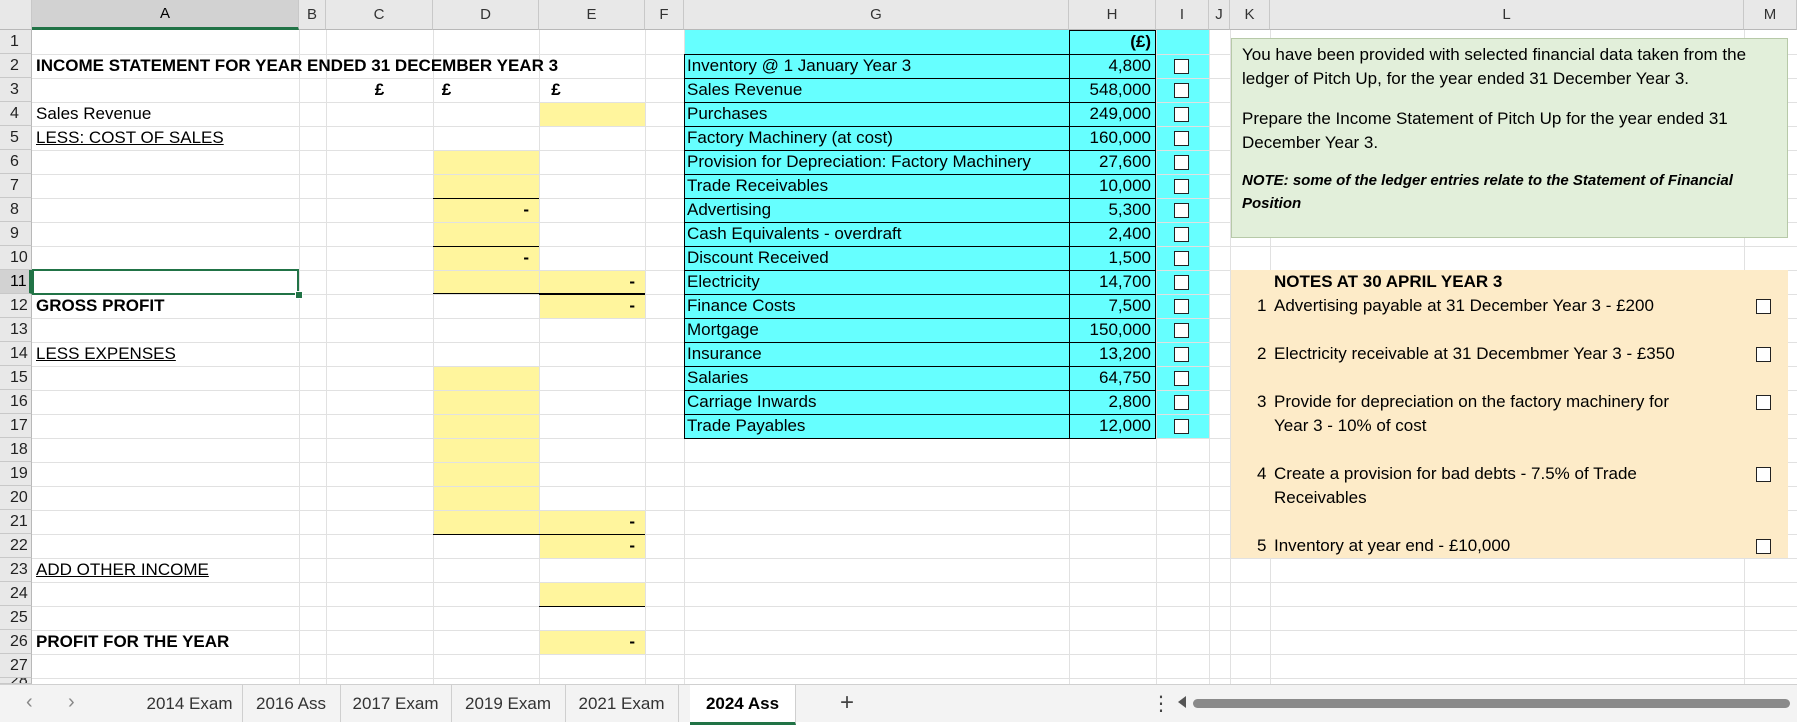  What do you see at coordinates (1219, 15) in the screenshot?
I see `column-header-j: J` at bounding box center [1219, 15].